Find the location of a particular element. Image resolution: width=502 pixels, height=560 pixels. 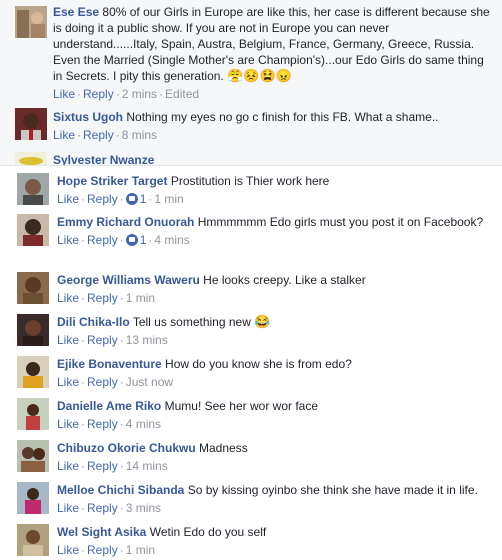

edited-label: Edited is located at coordinates (182, 94).